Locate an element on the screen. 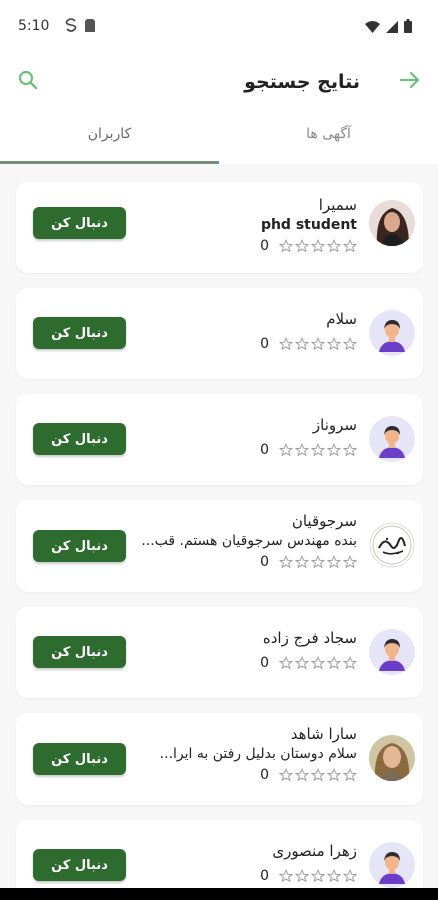 Image resolution: width=438 pixels, height=900 pixels. app-s-icon is located at coordinates (71, 26).